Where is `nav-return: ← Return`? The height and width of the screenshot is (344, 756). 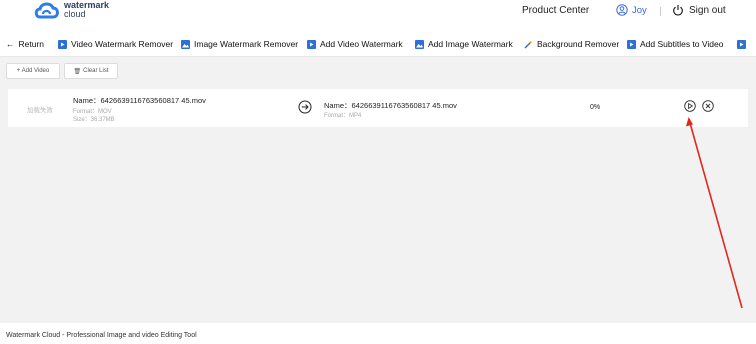 nav-return: ← Return is located at coordinates (25, 44).